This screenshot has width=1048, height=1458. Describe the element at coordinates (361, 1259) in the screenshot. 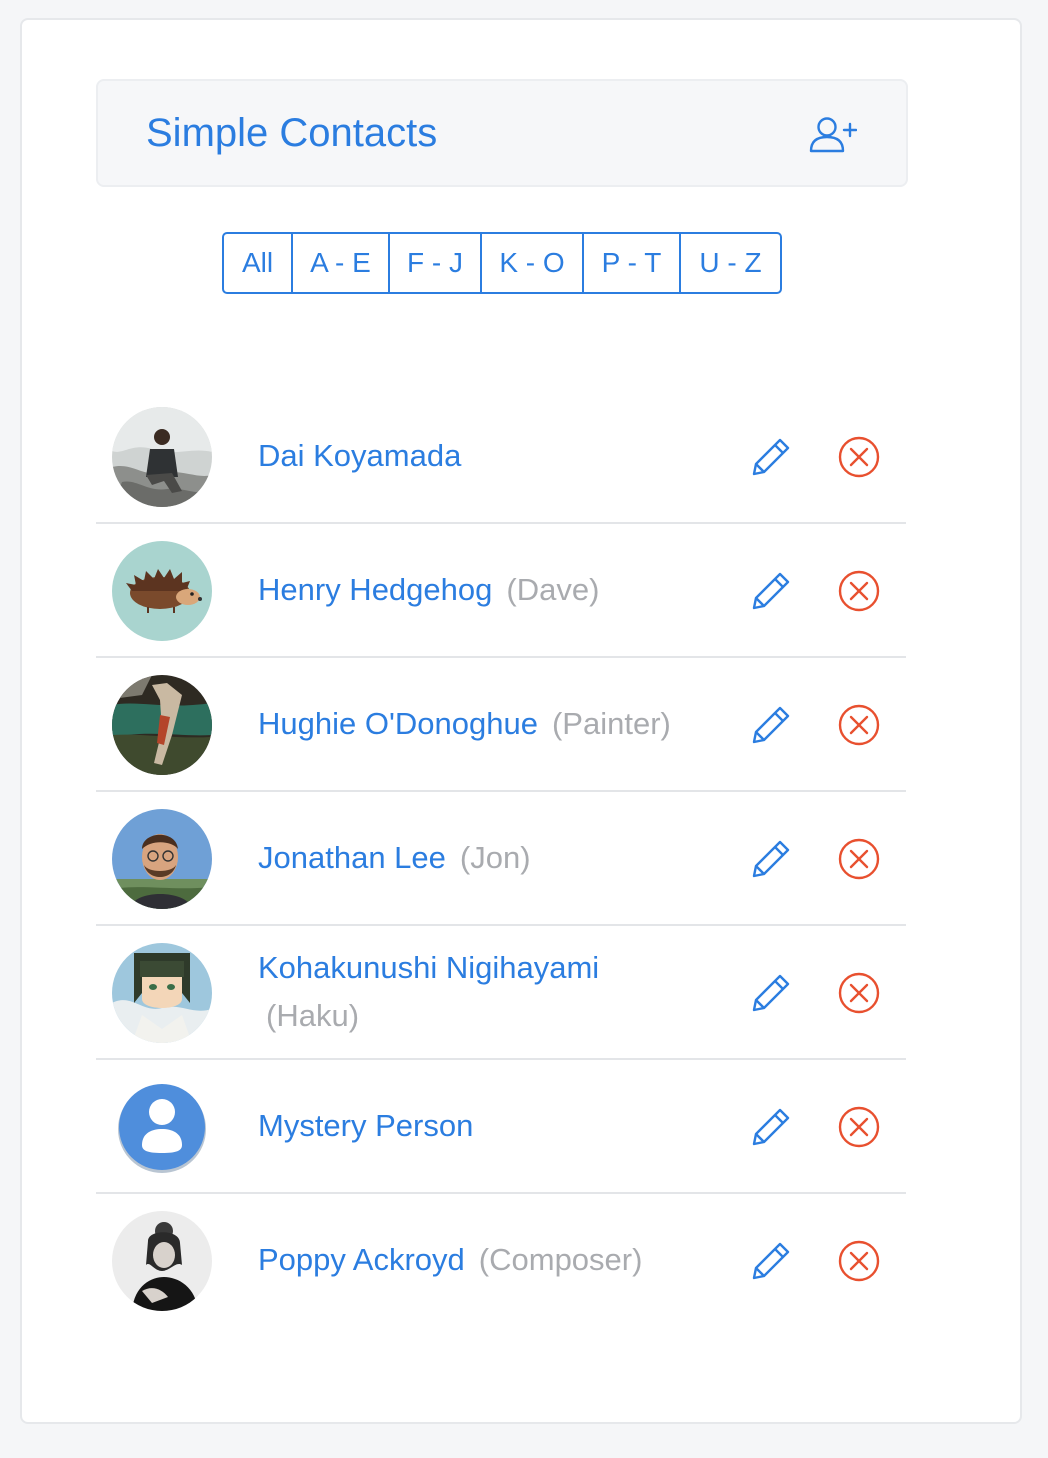

I see `contact-name: Poppy Ackroyd` at that location.